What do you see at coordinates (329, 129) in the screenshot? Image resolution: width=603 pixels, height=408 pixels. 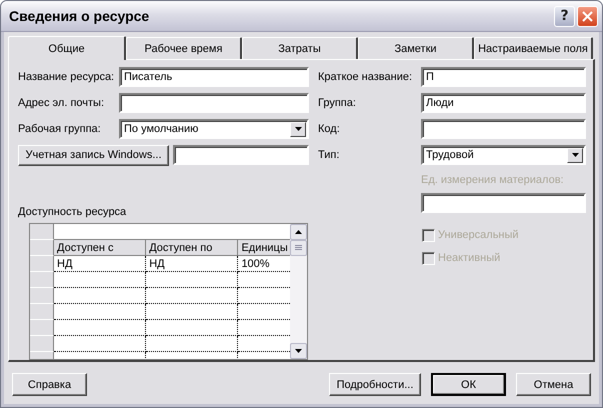 I see `field-label: Код:` at bounding box center [329, 129].